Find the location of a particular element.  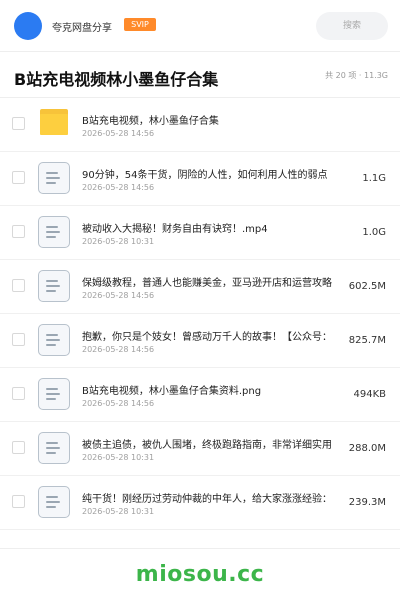

avatar is located at coordinates (28, 26).